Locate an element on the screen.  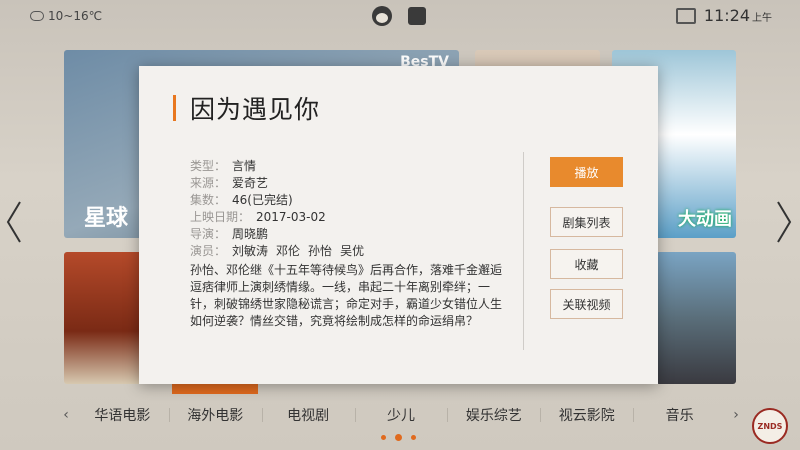
category-nav: ‹ 华语电影 海外电影 电视剧 少儿 娱乐综艺 视云影院 音乐 › is located at coordinates (401, 415).